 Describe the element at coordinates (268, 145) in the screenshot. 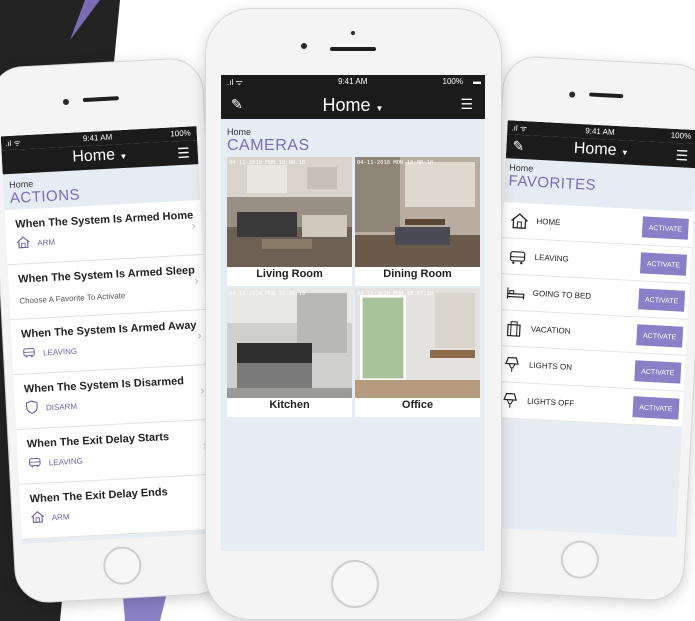

I see `section-title: CAMERAS` at that location.